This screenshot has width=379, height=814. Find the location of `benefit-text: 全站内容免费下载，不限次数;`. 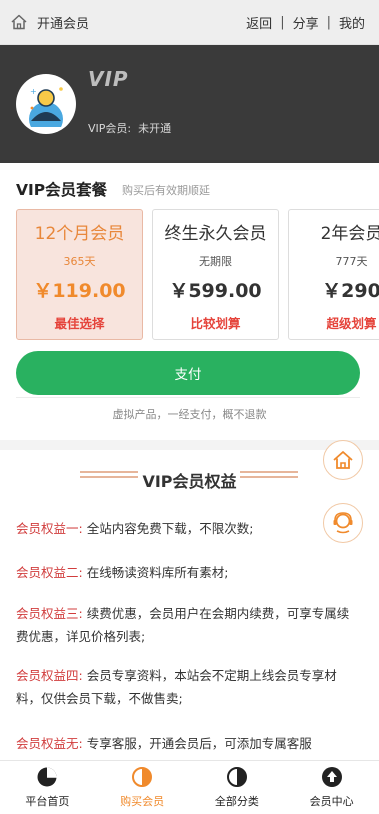

benefit-text: 全站内容免费下载，不限次数; is located at coordinates (170, 528).